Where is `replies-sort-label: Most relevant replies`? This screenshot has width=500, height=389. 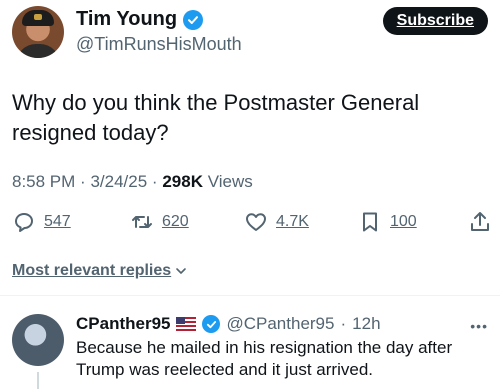
replies-sort-label: Most relevant replies is located at coordinates (92, 270).